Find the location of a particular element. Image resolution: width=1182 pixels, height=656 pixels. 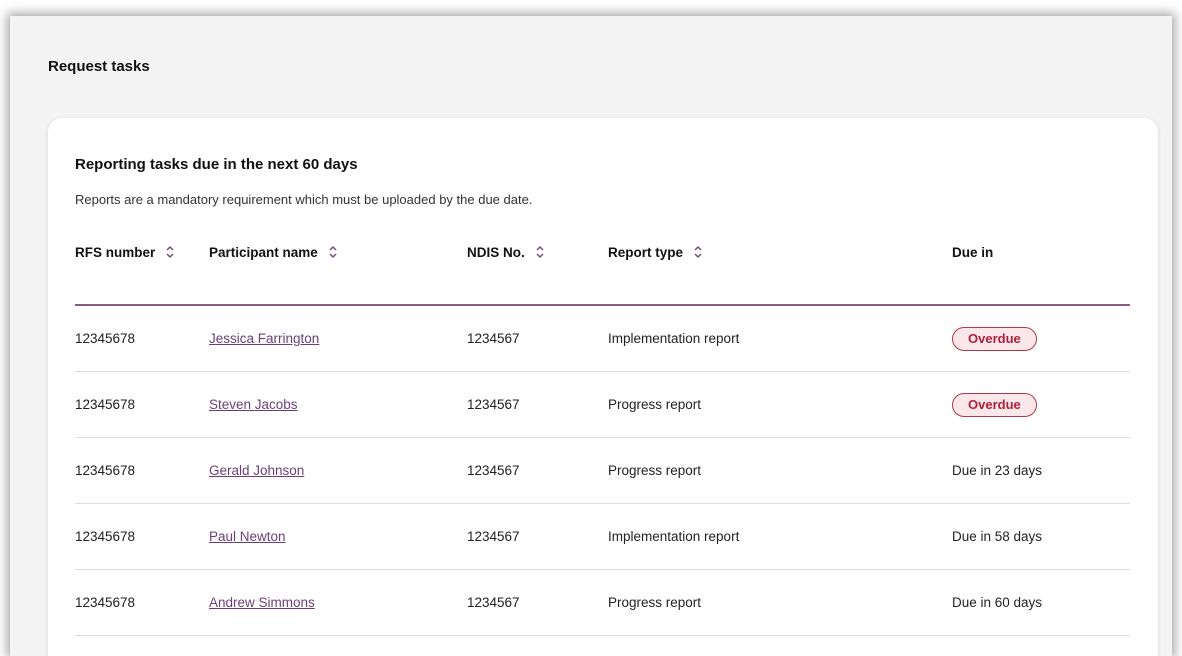

card-title: Reporting tasks due in the next 60 days is located at coordinates (216, 164).